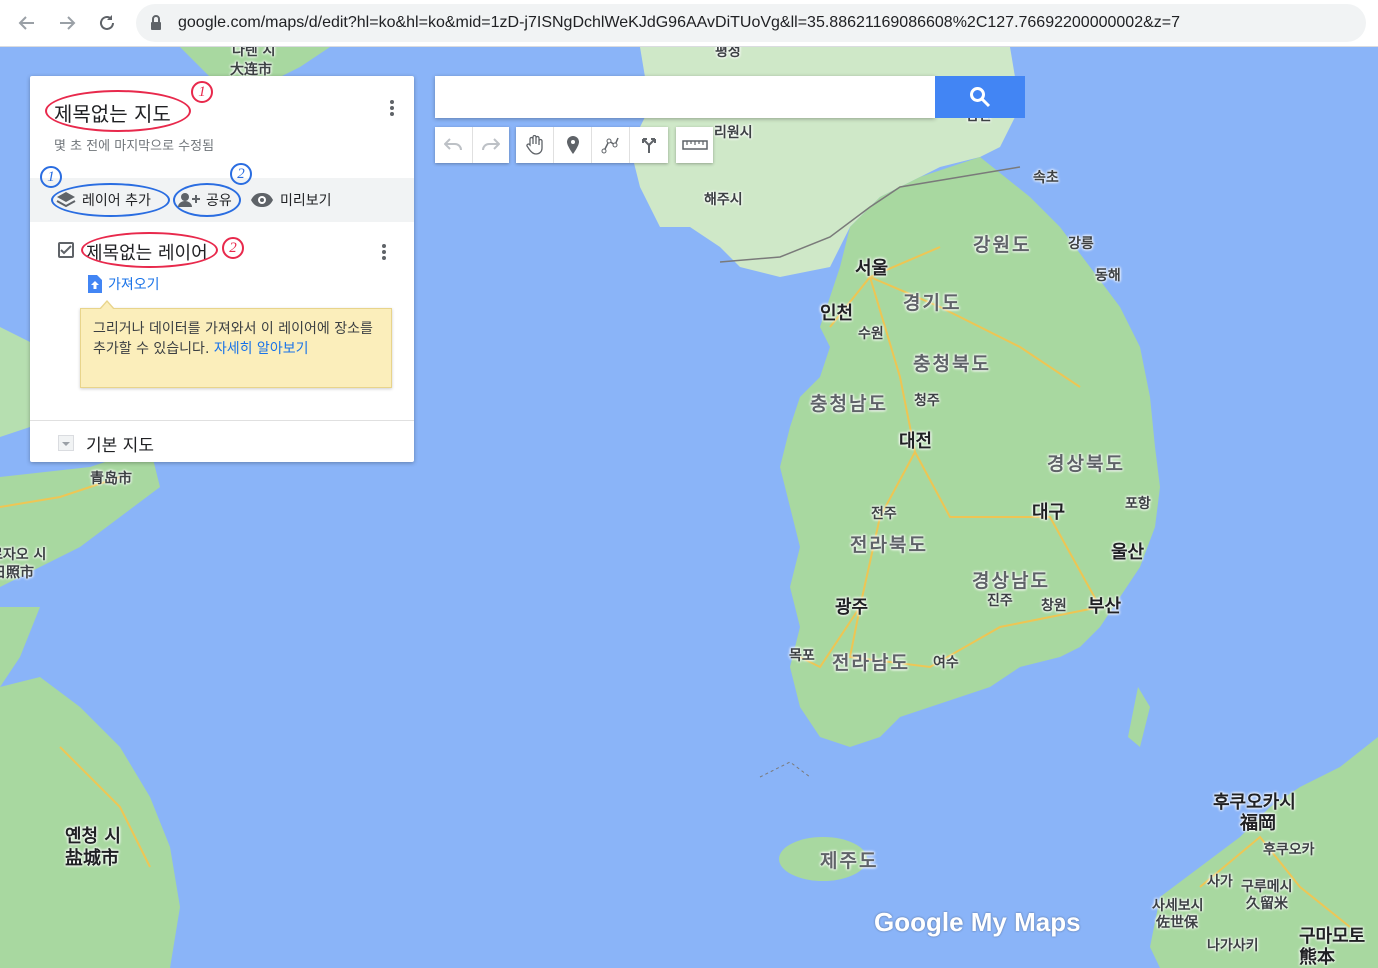  I want to click on map-label-fukuoka: 福岡, so click(1258, 823).